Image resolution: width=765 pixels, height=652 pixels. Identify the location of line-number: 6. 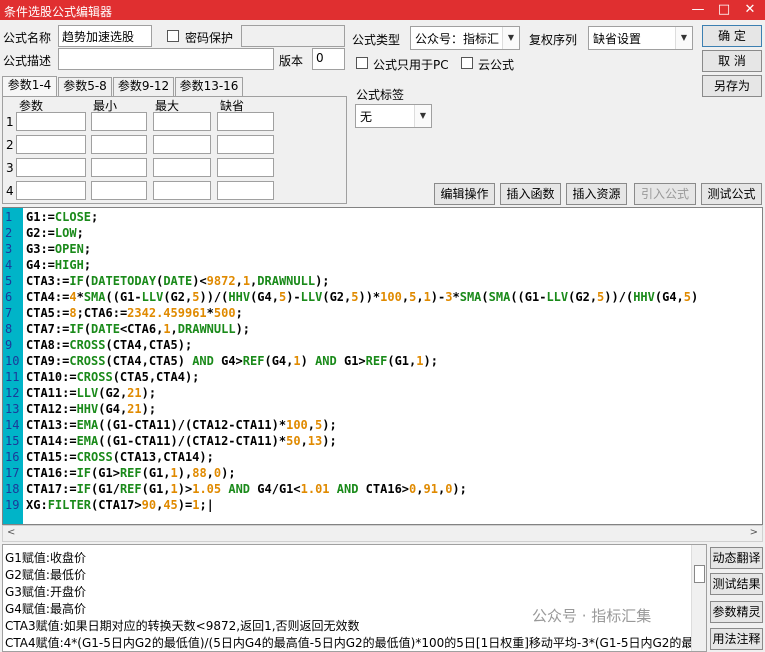
(9, 297).